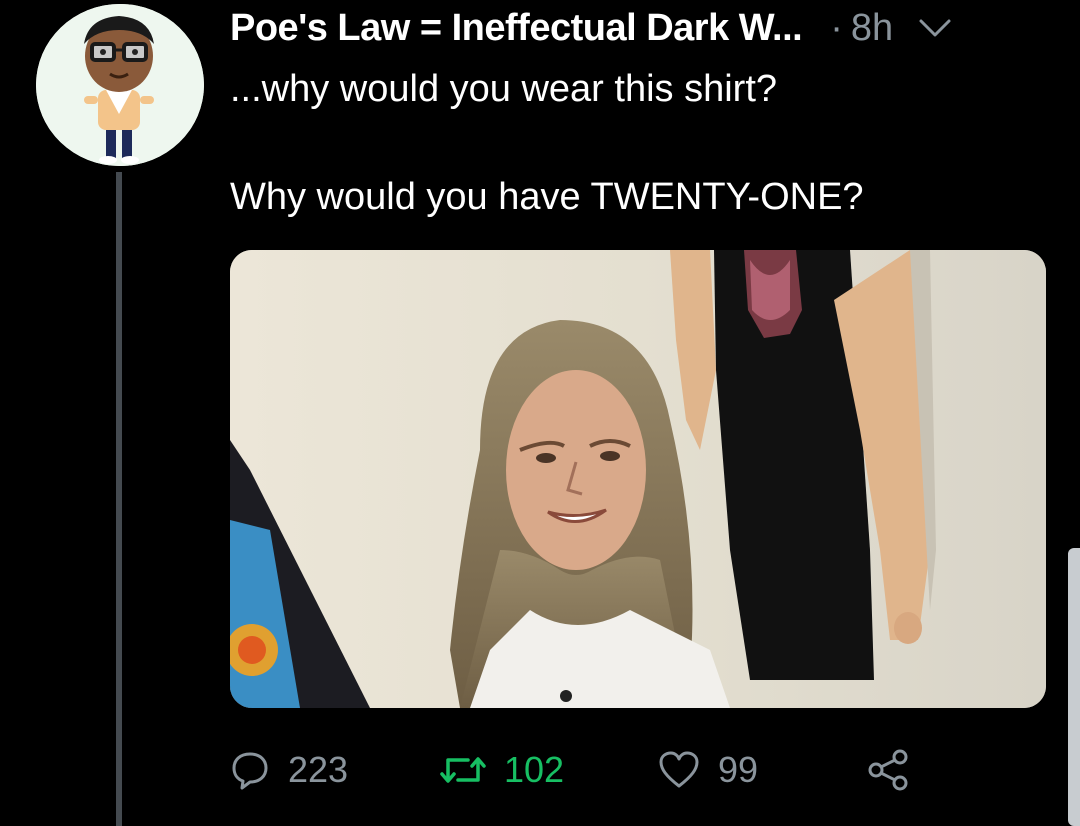 The height and width of the screenshot is (826, 1080). I want to click on tweet-text-line: Why would you have TWENTY-ONE?, so click(547, 197).